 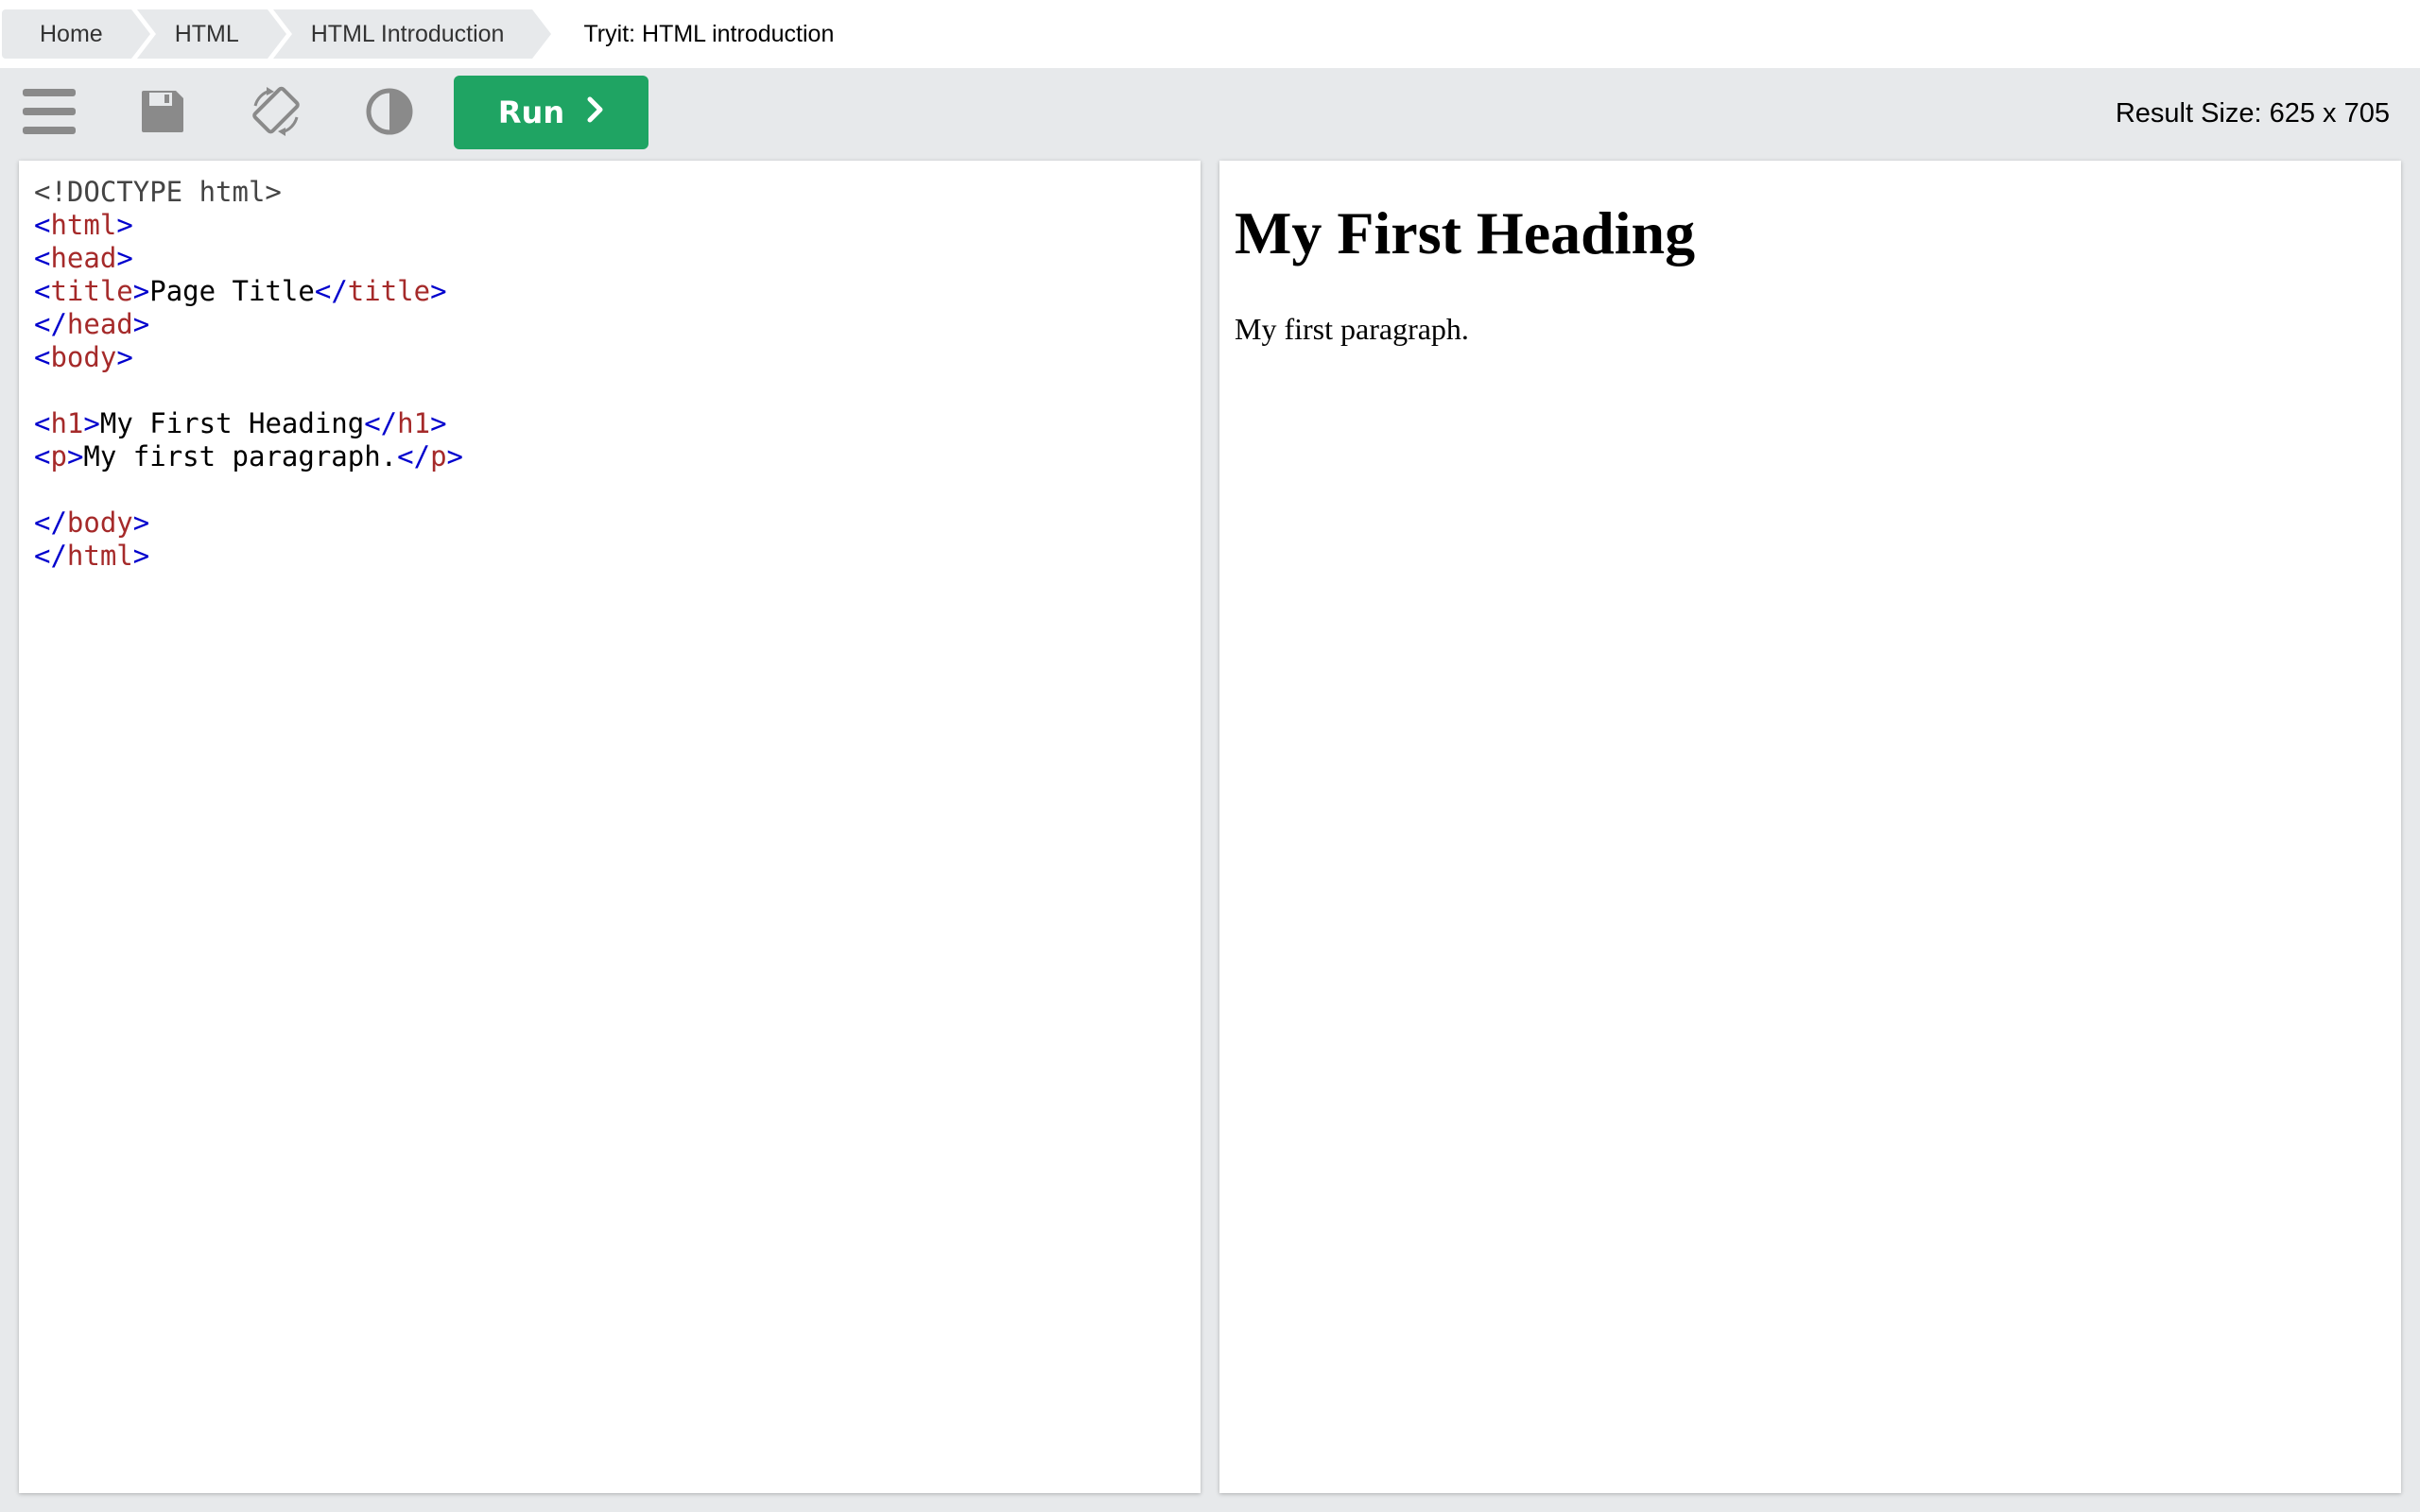 I want to click on code-line: <html>, so click(x=249, y=225).